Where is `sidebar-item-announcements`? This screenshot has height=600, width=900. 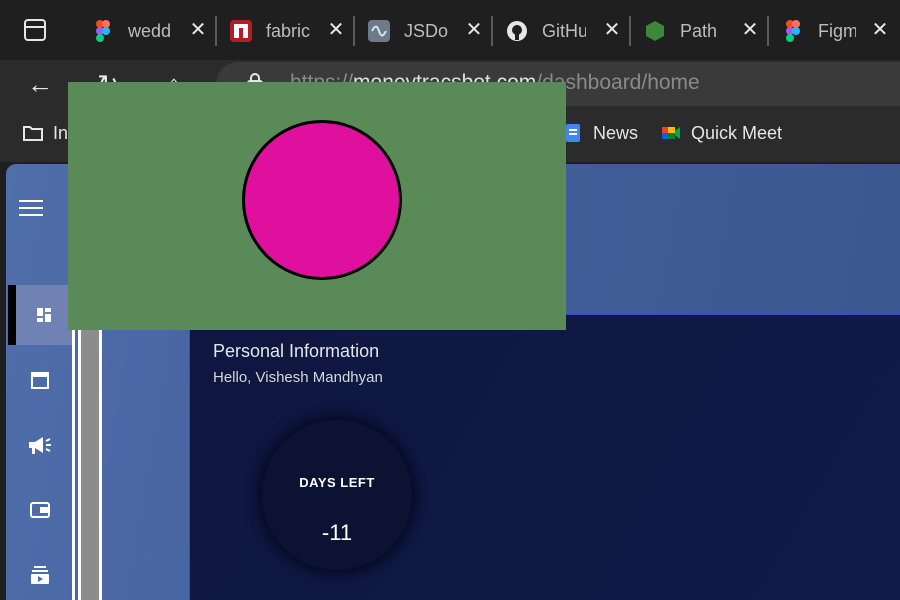
sidebar-item-announcements is located at coordinates (40, 445).